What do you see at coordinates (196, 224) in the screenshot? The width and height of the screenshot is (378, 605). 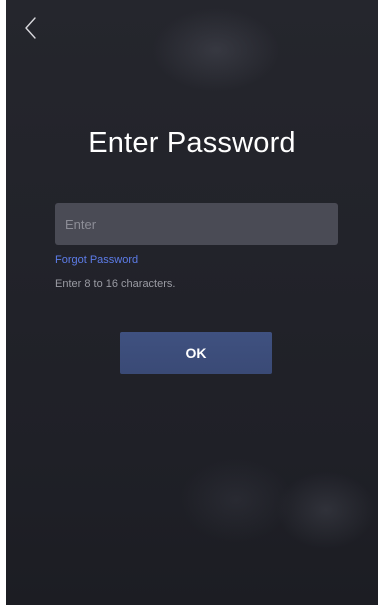 I see `password-input` at bounding box center [196, 224].